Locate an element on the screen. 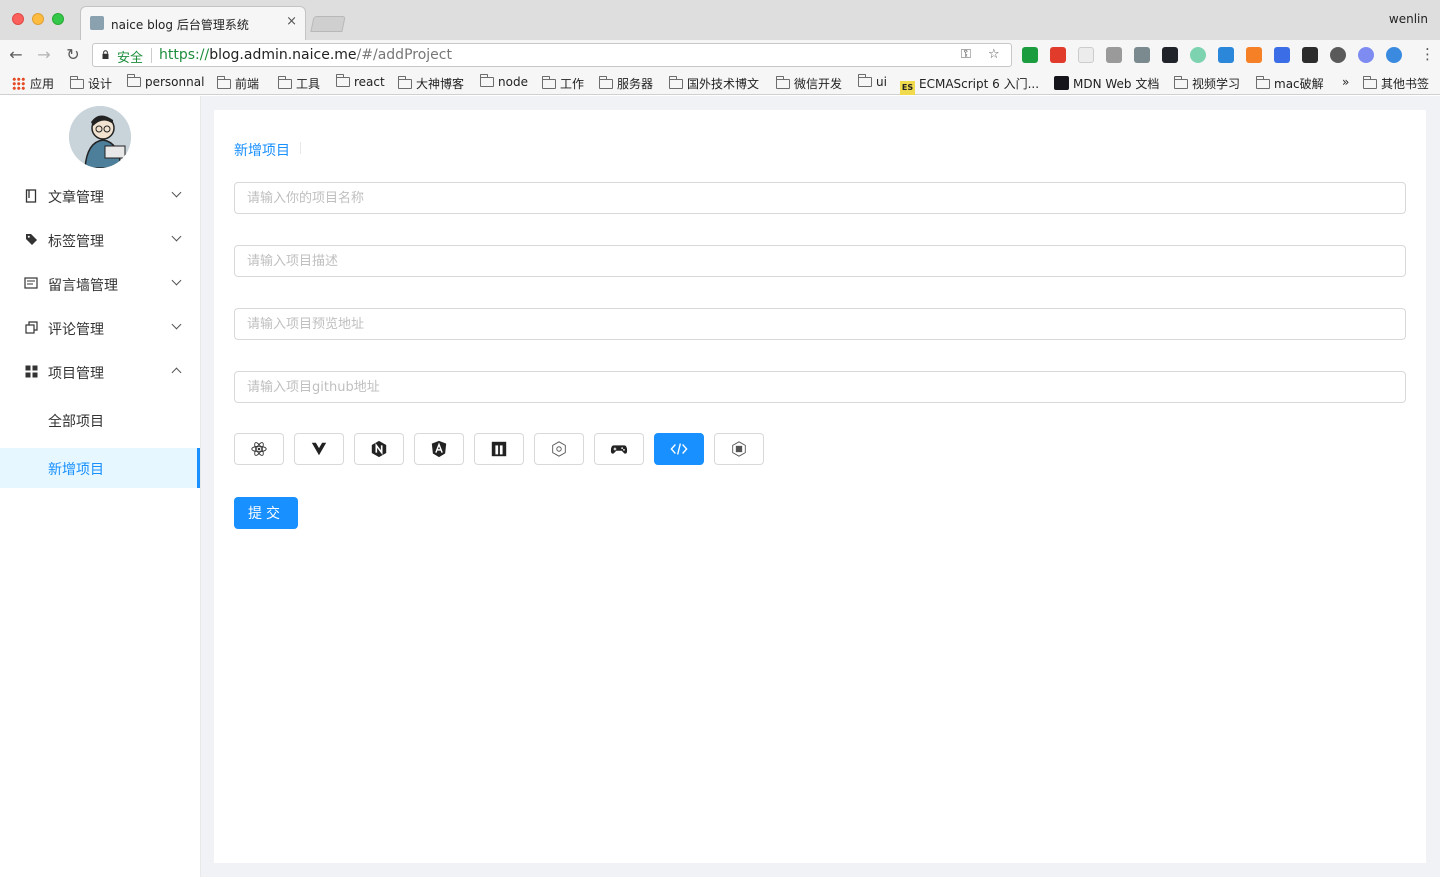 The height and width of the screenshot is (877, 1440). bookmark-folder: 微信开发 is located at coordinates (809, 83).